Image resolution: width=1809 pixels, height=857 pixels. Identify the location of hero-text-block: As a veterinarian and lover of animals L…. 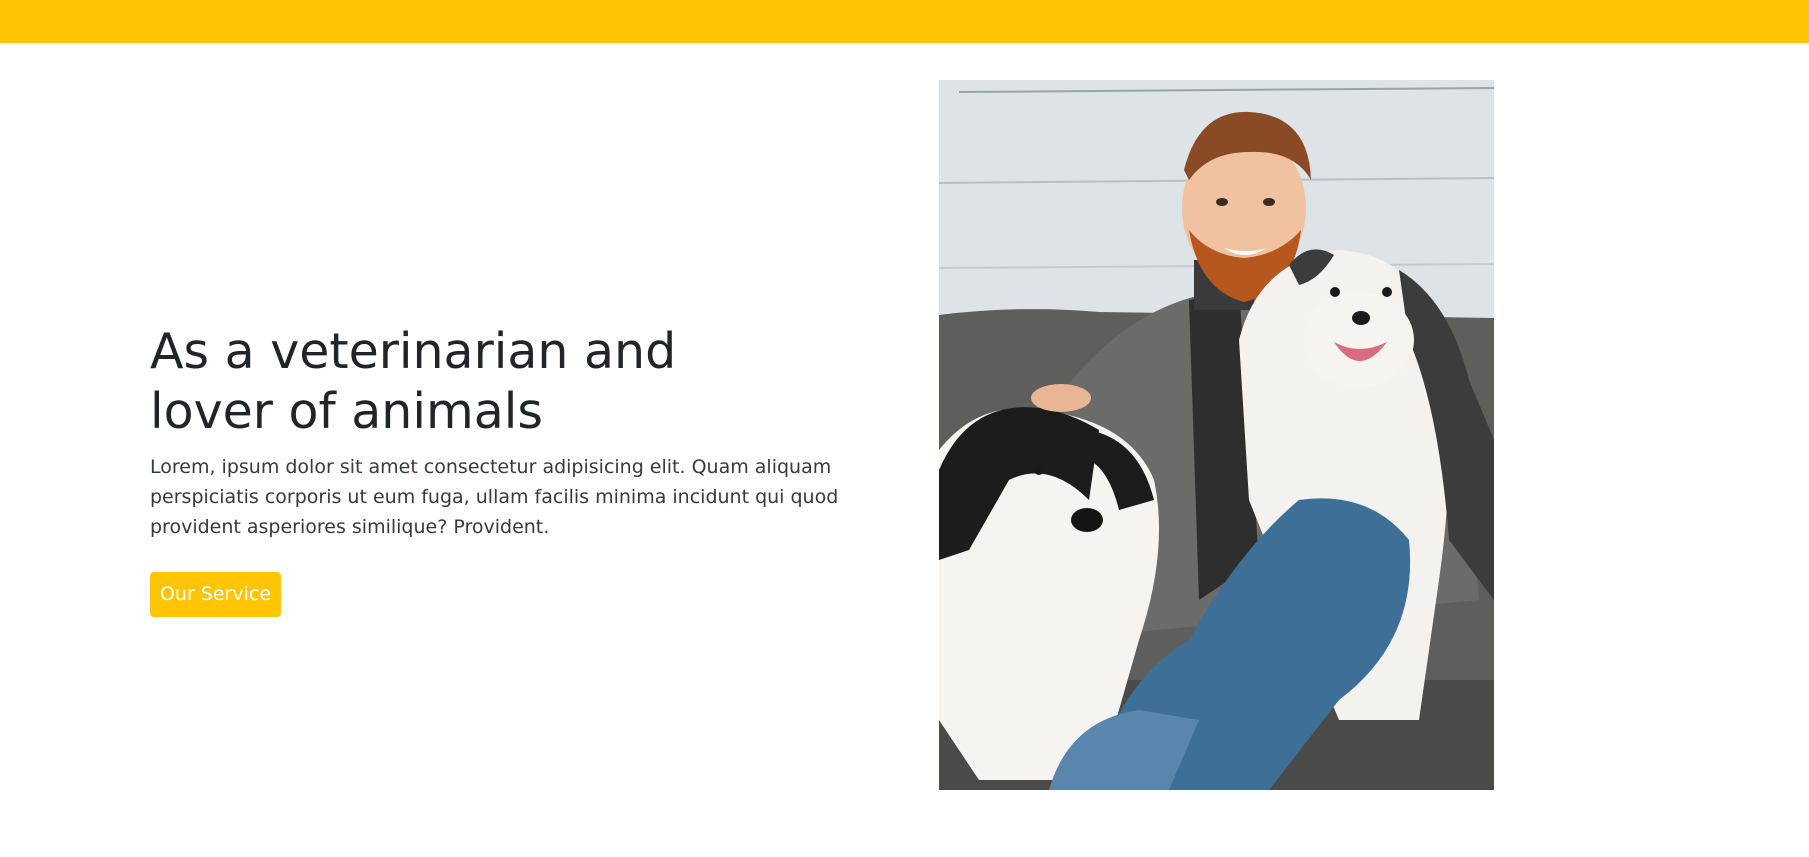
(522, 432).